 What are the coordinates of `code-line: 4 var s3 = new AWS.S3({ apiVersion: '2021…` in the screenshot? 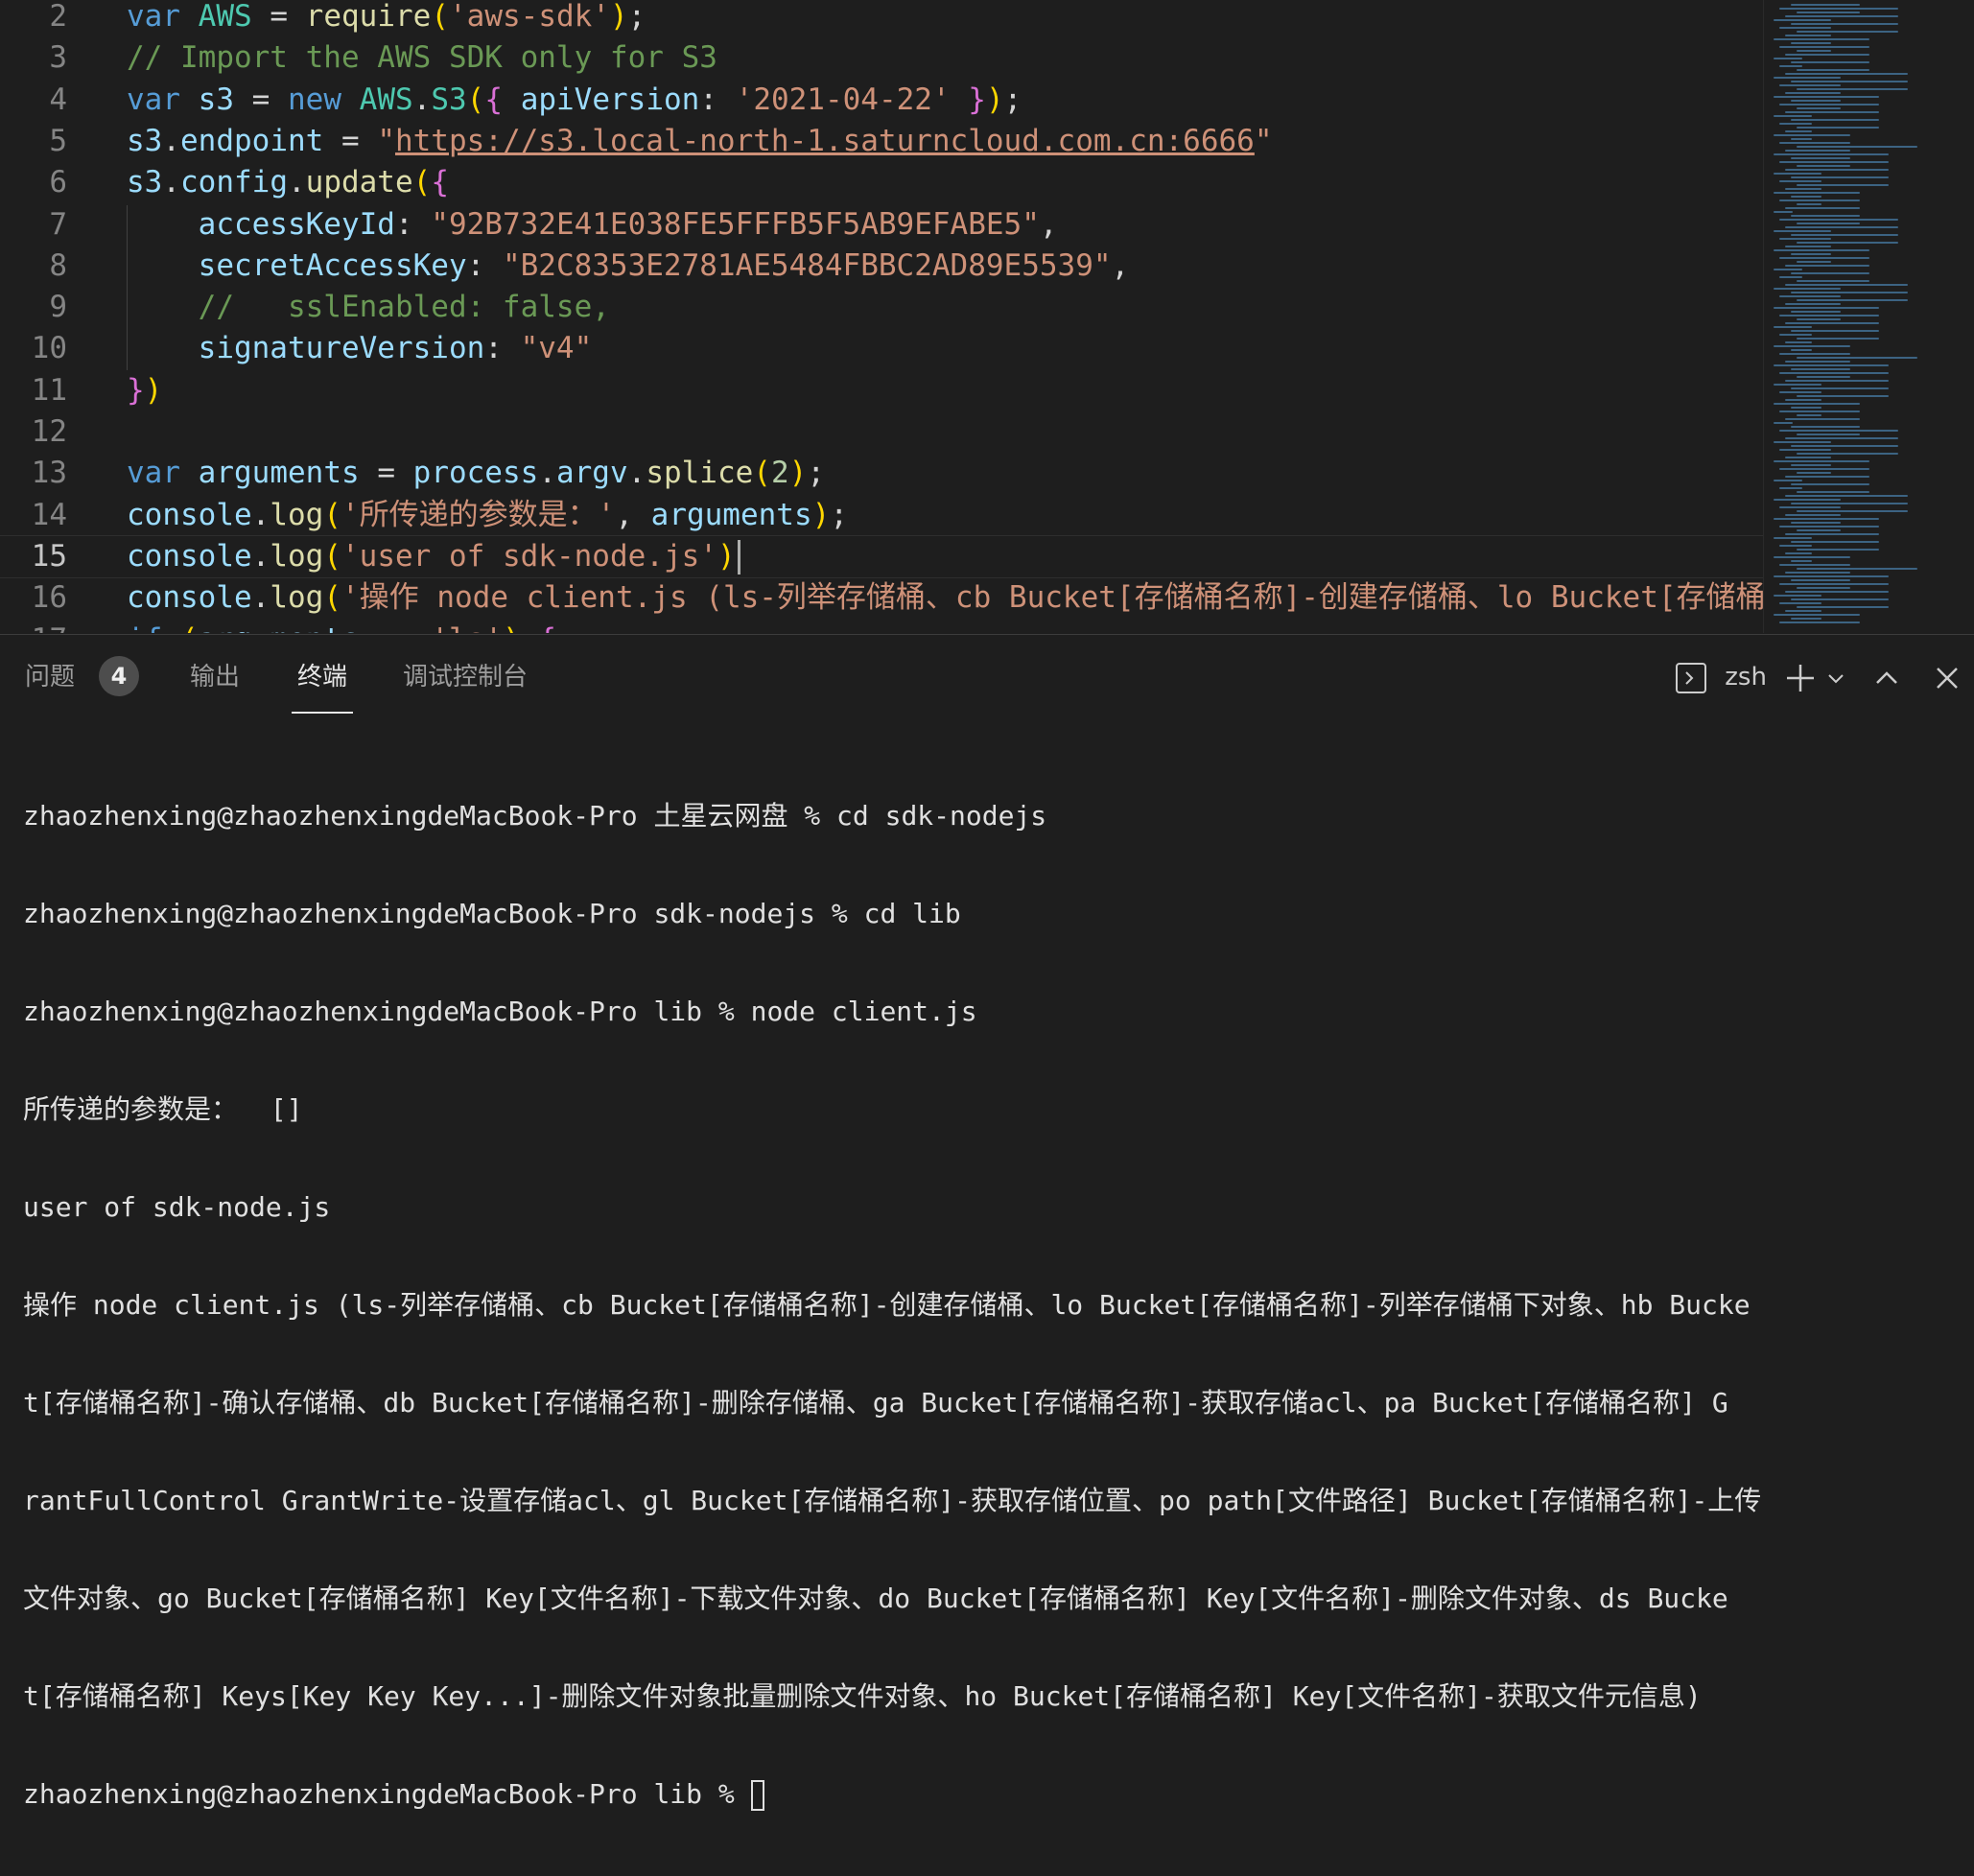 It's located at (882, 100).